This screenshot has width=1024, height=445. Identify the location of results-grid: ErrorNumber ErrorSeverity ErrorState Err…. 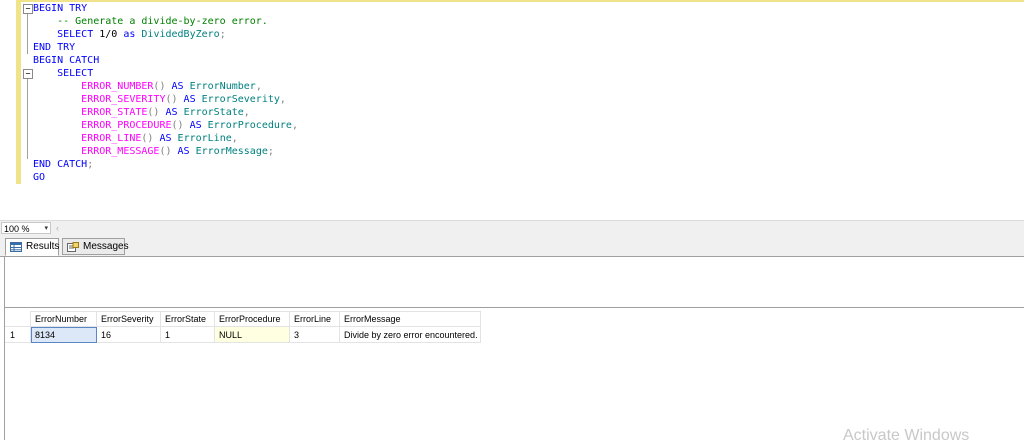
(243, 327).